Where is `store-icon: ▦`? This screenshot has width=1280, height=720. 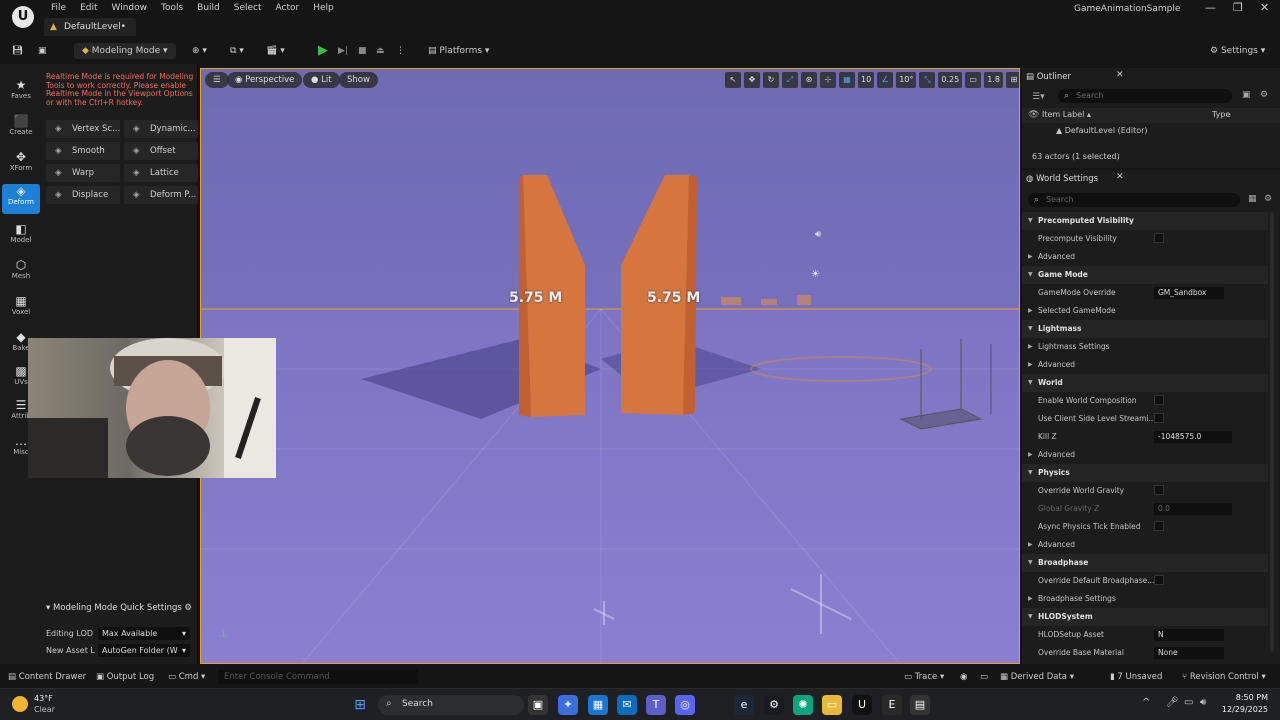
store-icon: ▦ is located at coordinates (598, 705).